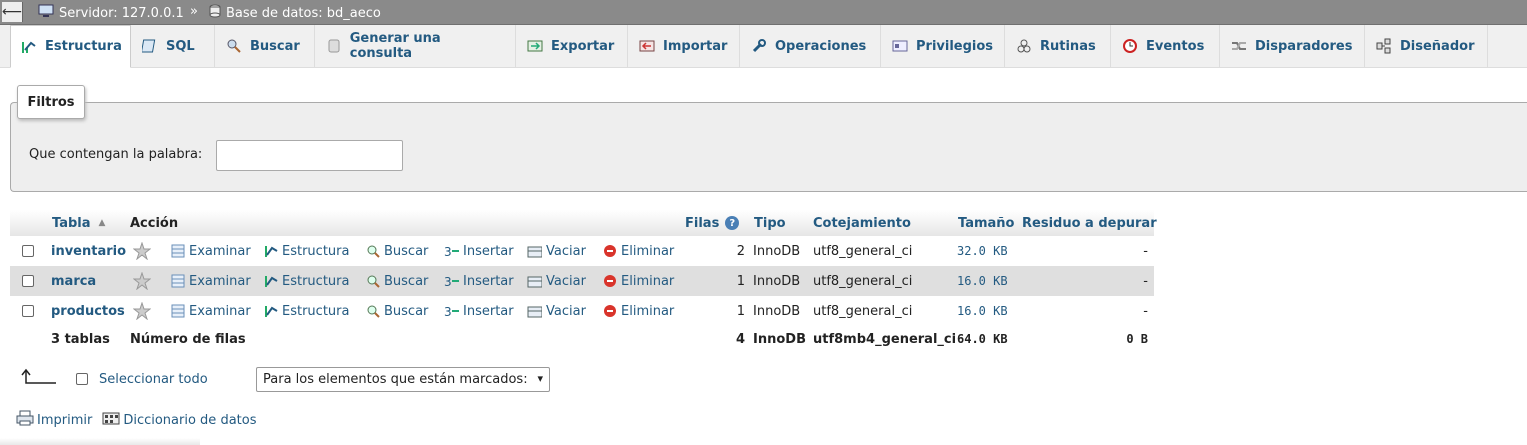 The image size is (1527, 445). What do you see at coordinates (712, 223) in the screenshot?
I see `header-filas: Filas ?` at bounding box center [712, 223].